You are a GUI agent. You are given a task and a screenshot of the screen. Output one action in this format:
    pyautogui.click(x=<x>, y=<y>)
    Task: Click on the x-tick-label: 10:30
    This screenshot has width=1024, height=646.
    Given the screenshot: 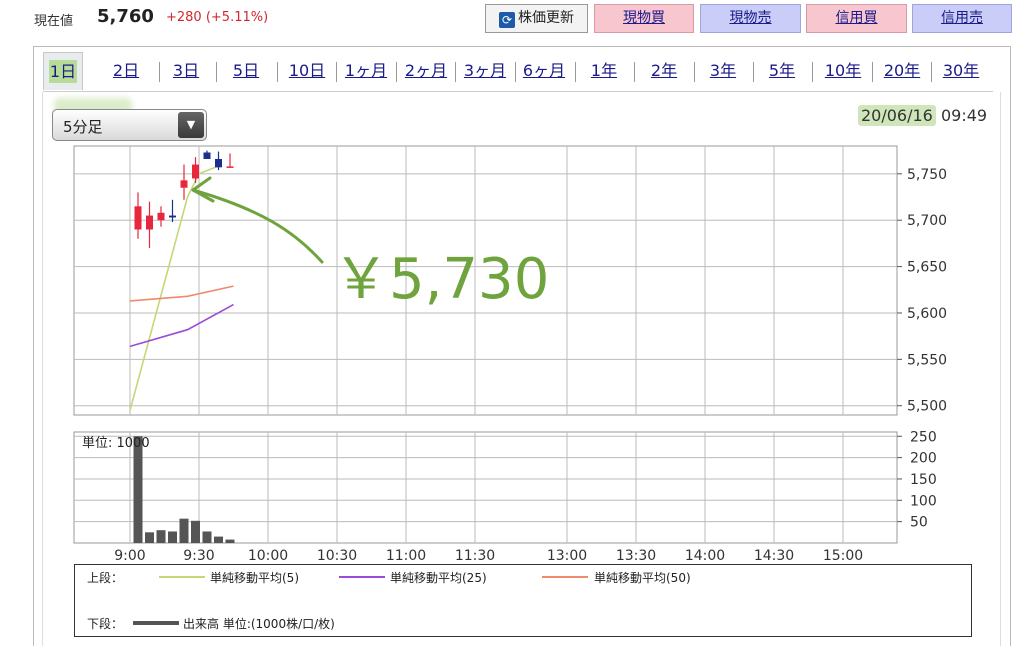 What is the action you would take?
    pyautogui.click(x=337, y=556)
    